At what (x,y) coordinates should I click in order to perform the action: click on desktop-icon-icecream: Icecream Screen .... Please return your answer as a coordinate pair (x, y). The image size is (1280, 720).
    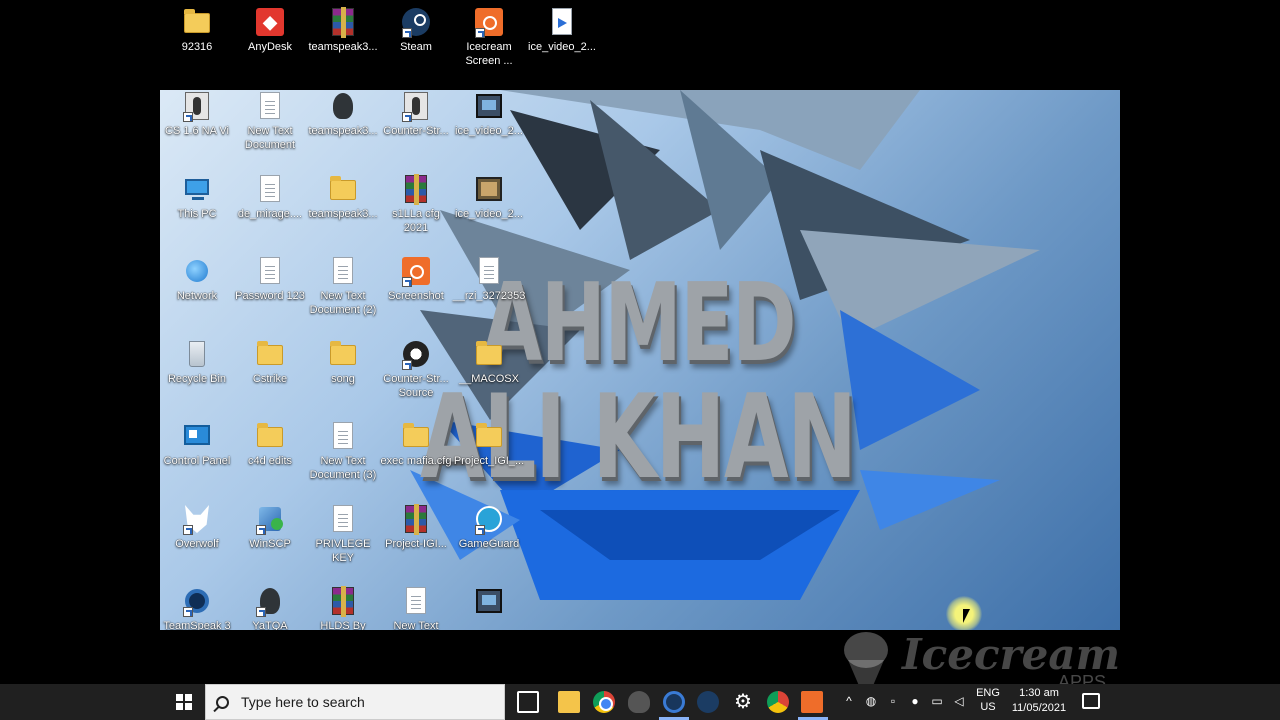
    Looking at the image, I should click on (489, 37).